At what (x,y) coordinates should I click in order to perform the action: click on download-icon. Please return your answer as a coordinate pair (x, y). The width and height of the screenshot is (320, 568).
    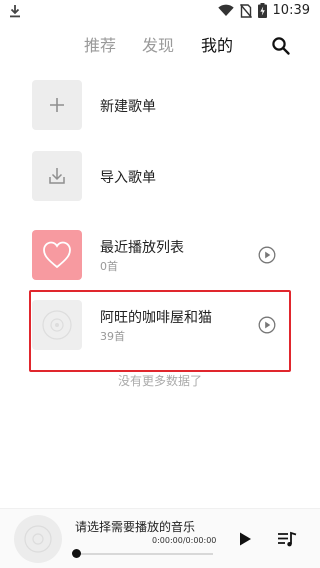
    Looking at the image, I should click on (15, 11).